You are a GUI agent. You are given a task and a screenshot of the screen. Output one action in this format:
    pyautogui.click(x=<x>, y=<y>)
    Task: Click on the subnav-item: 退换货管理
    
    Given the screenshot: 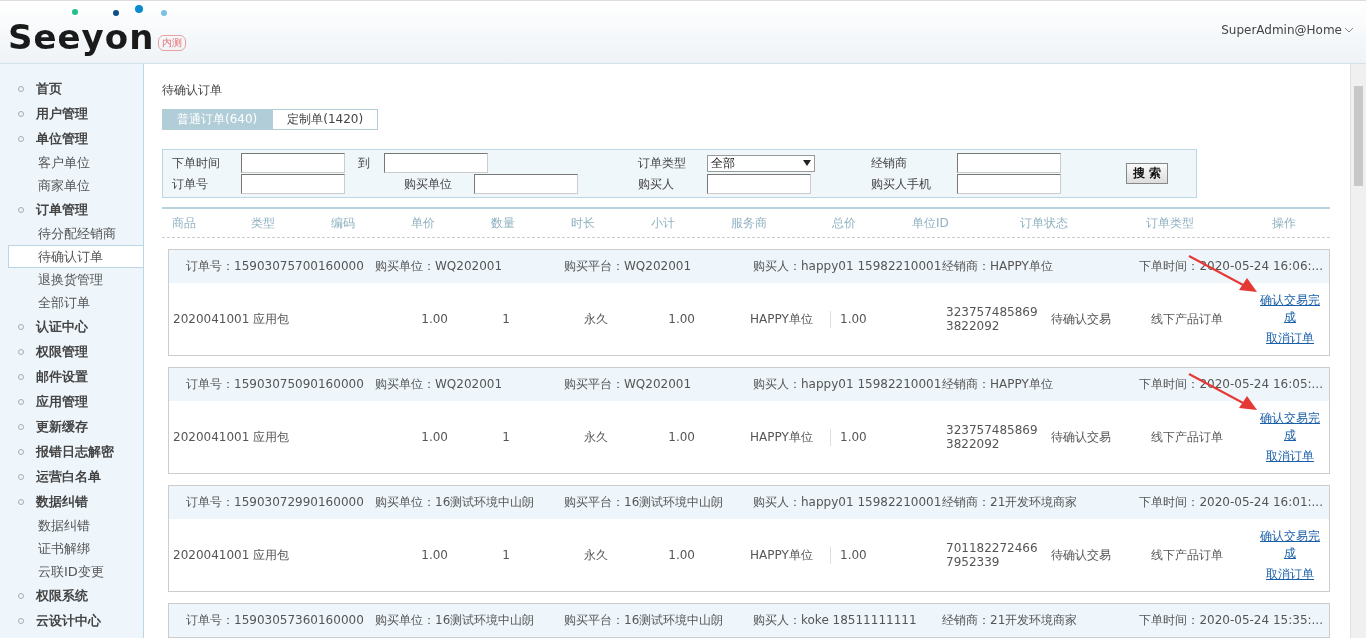 What is the action you would take?
    pyautogui.click(x=71, y=279)
    